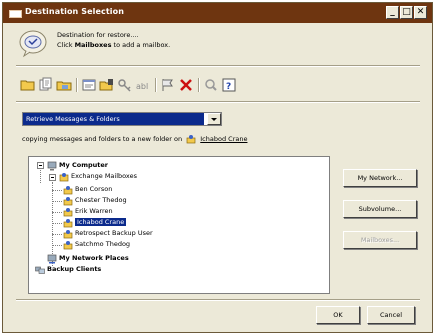  What do you see at coordinates (406, 12) in the screenshot?
I see `maximize-button: □` at bounding box center [406, 12].